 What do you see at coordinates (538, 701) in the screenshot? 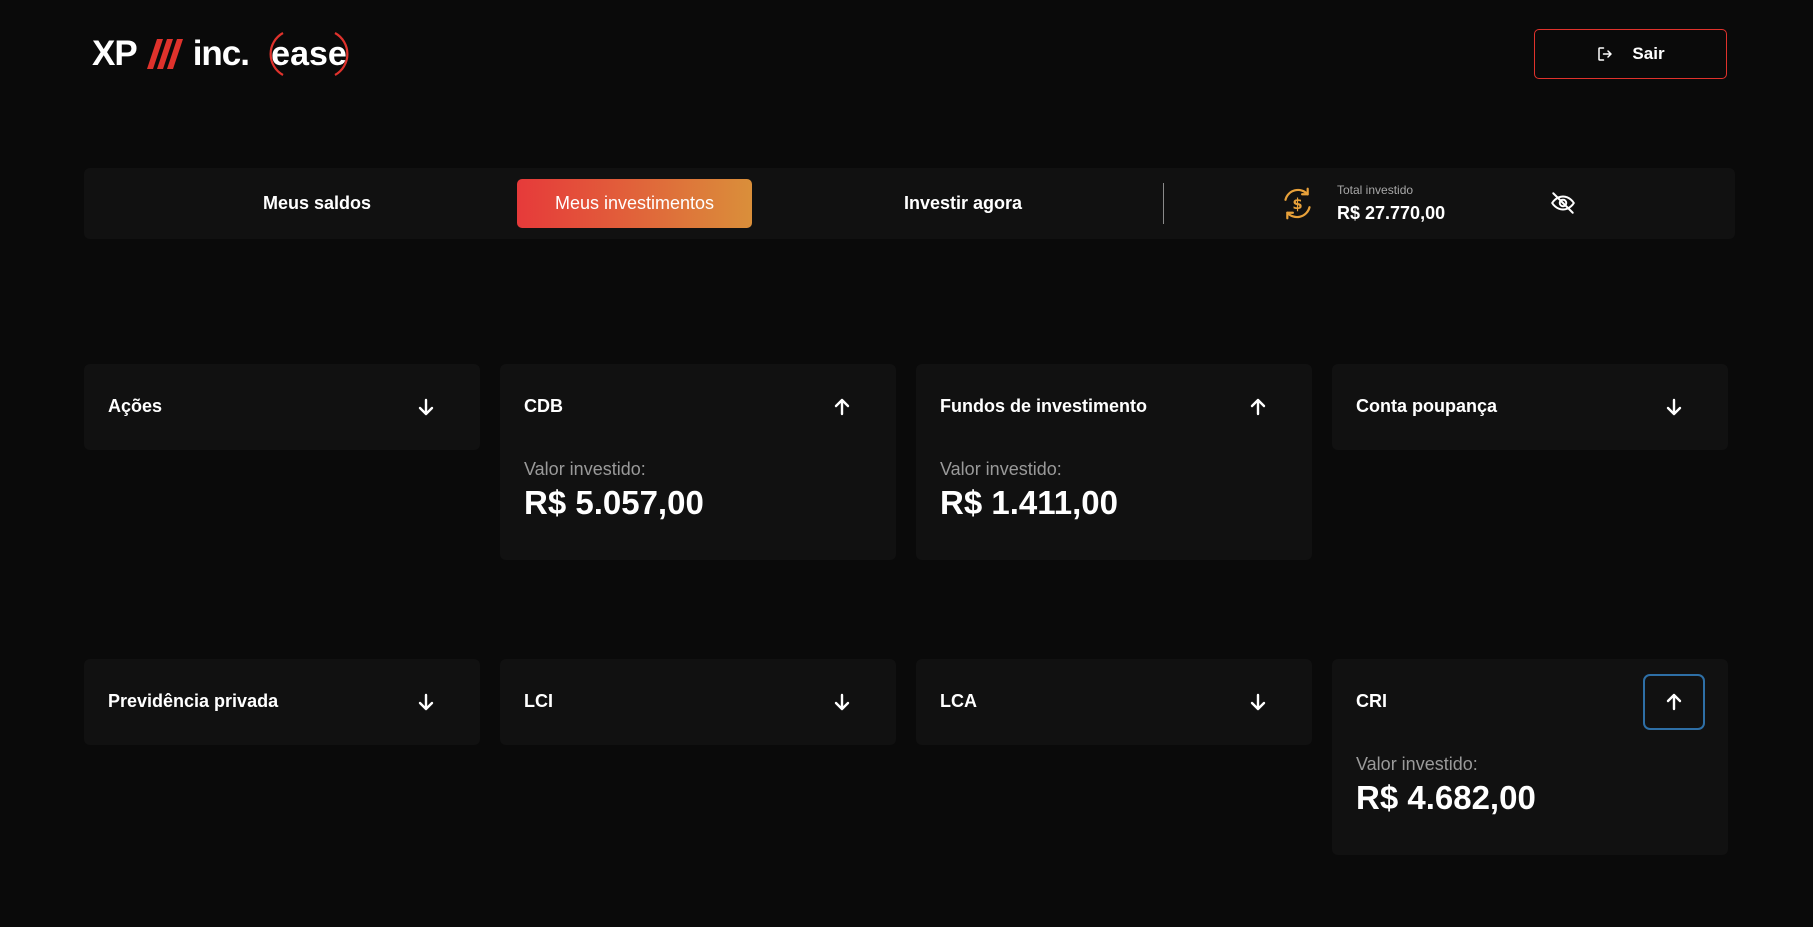
I see `card-title: LCI` at bounding box center [538, 701].